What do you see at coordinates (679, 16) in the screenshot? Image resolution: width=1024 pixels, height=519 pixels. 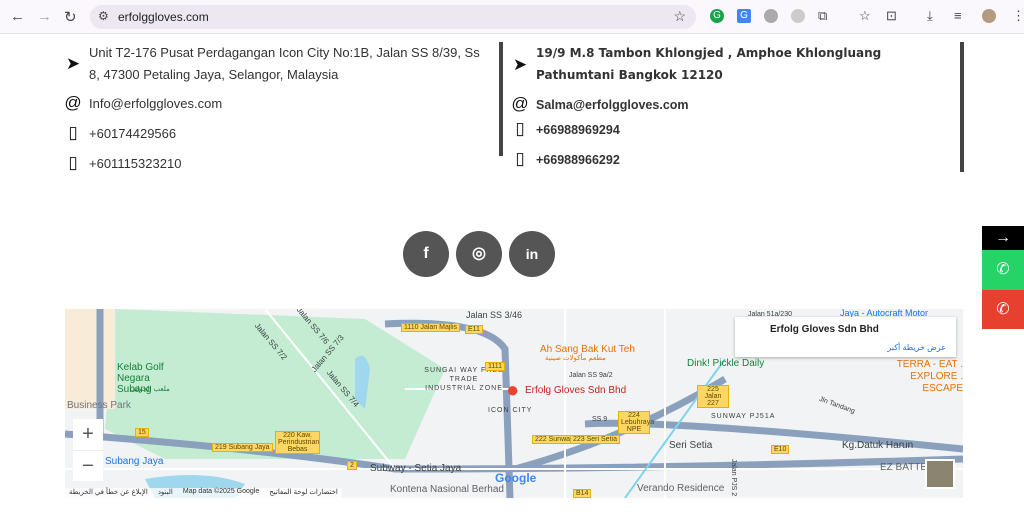 I see `bookmark-star-icon: ☆` at bounding box center [679, 16].